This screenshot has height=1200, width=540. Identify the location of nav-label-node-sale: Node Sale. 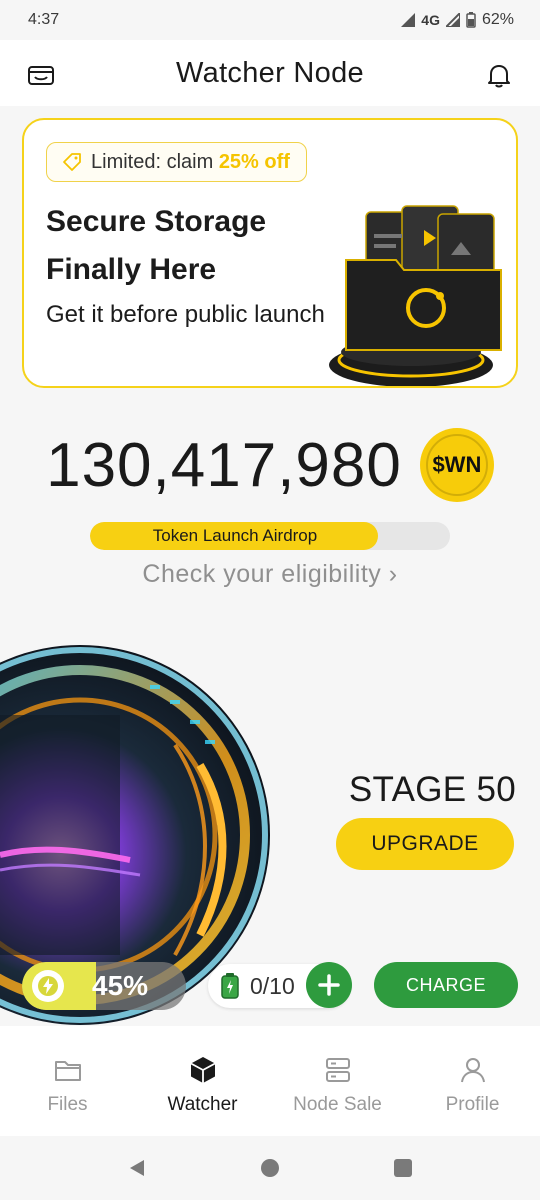
(337, 1104).